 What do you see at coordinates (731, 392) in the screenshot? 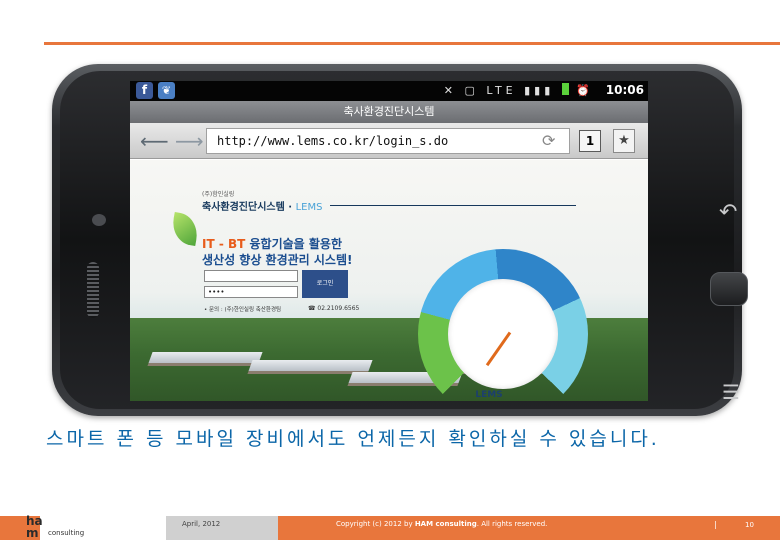
I see `hardware-menu-icon: ☰` at bounding box center [731, 392].